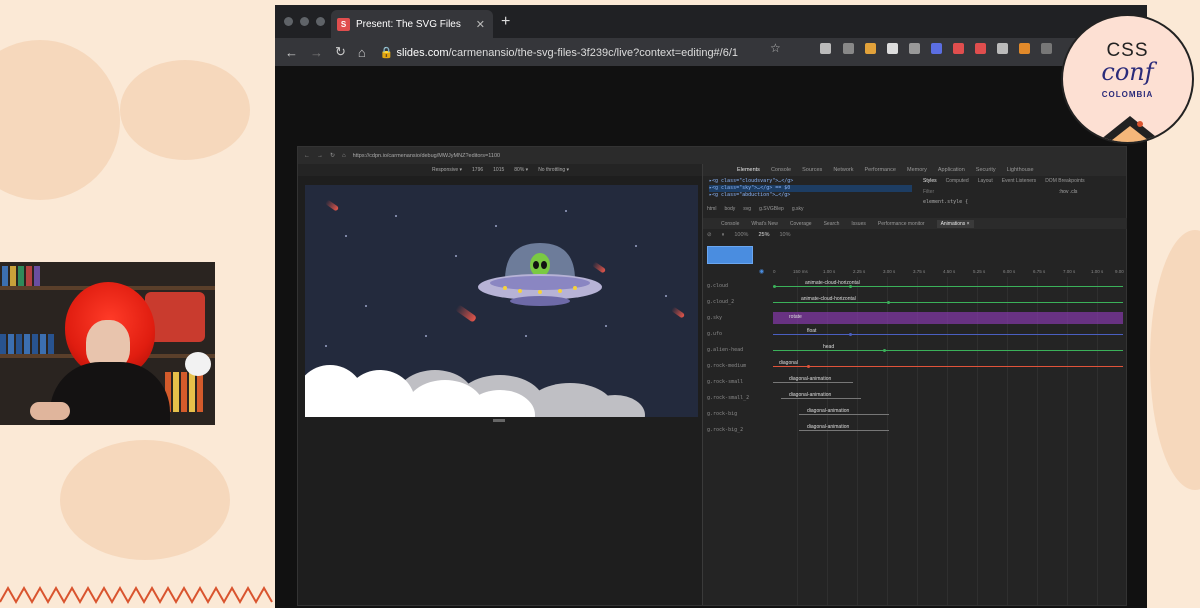 Image resolution: width=1200 pixels, height=608 pixels. I want to click on tab-event-listeners: Event Listeners, so click(1019, 181).